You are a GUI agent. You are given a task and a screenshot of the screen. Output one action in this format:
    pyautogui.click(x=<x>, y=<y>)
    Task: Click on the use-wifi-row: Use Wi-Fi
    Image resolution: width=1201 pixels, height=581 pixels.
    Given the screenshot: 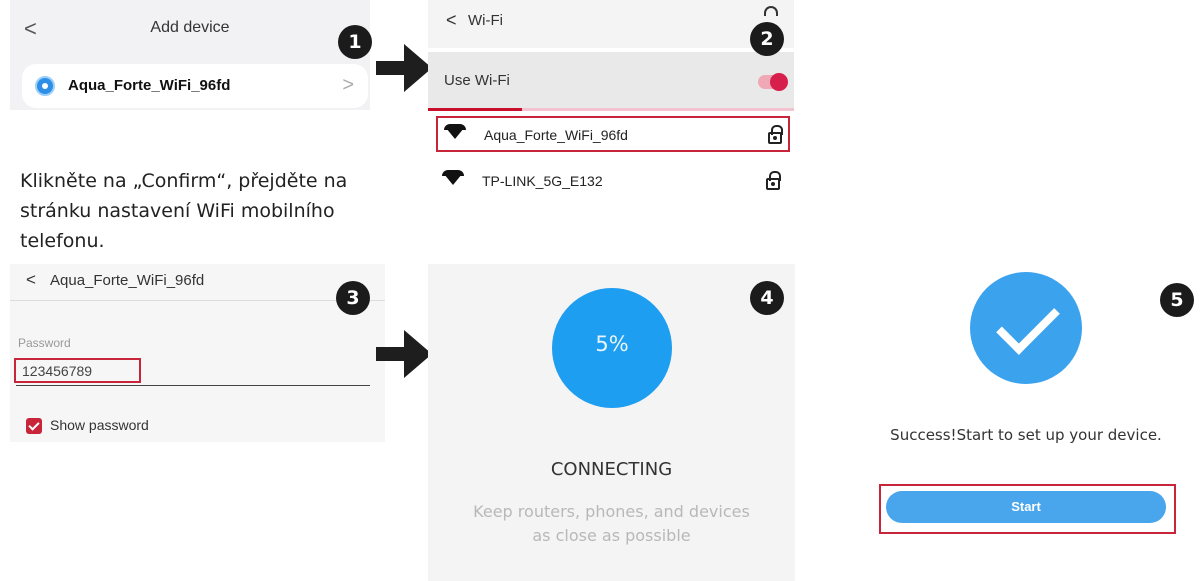 What is the action you would take?
    pyautogui.click(x=611, y=80)
    